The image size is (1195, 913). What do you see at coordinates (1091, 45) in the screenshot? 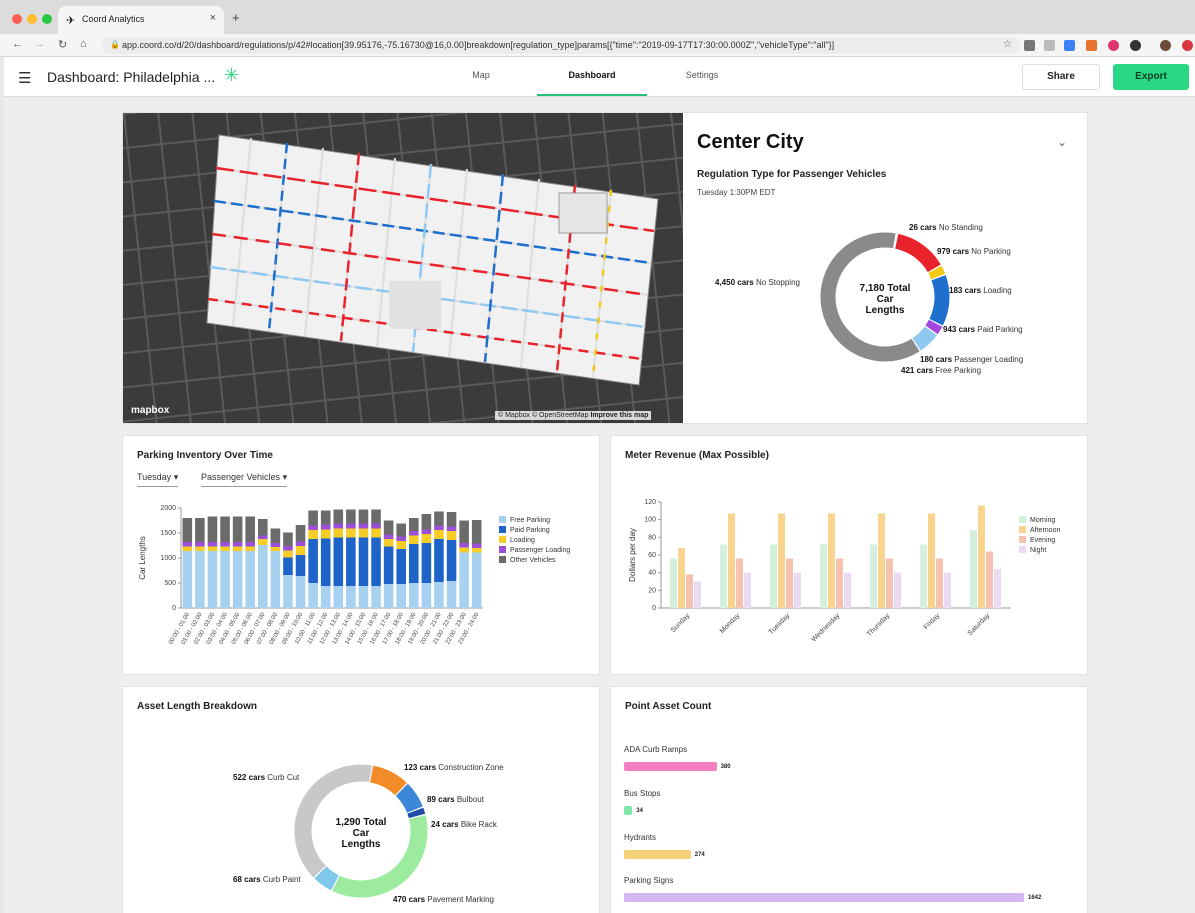
I see `notification-extension-icon` at bounding box center [1091, 45].